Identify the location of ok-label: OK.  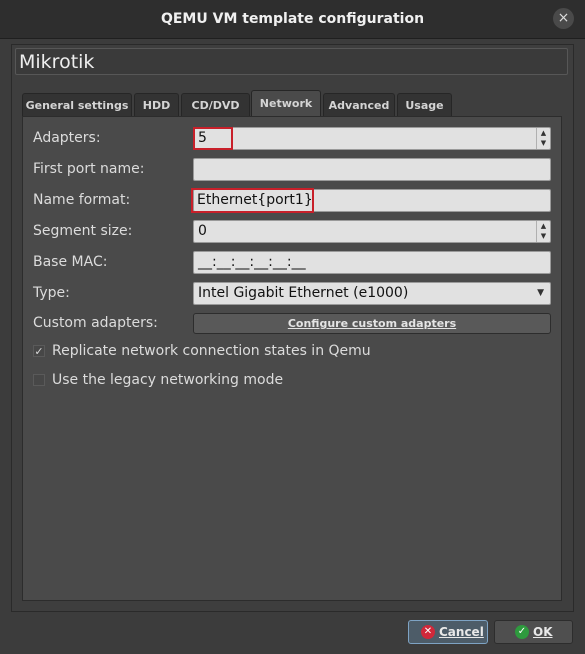
(543, 632).